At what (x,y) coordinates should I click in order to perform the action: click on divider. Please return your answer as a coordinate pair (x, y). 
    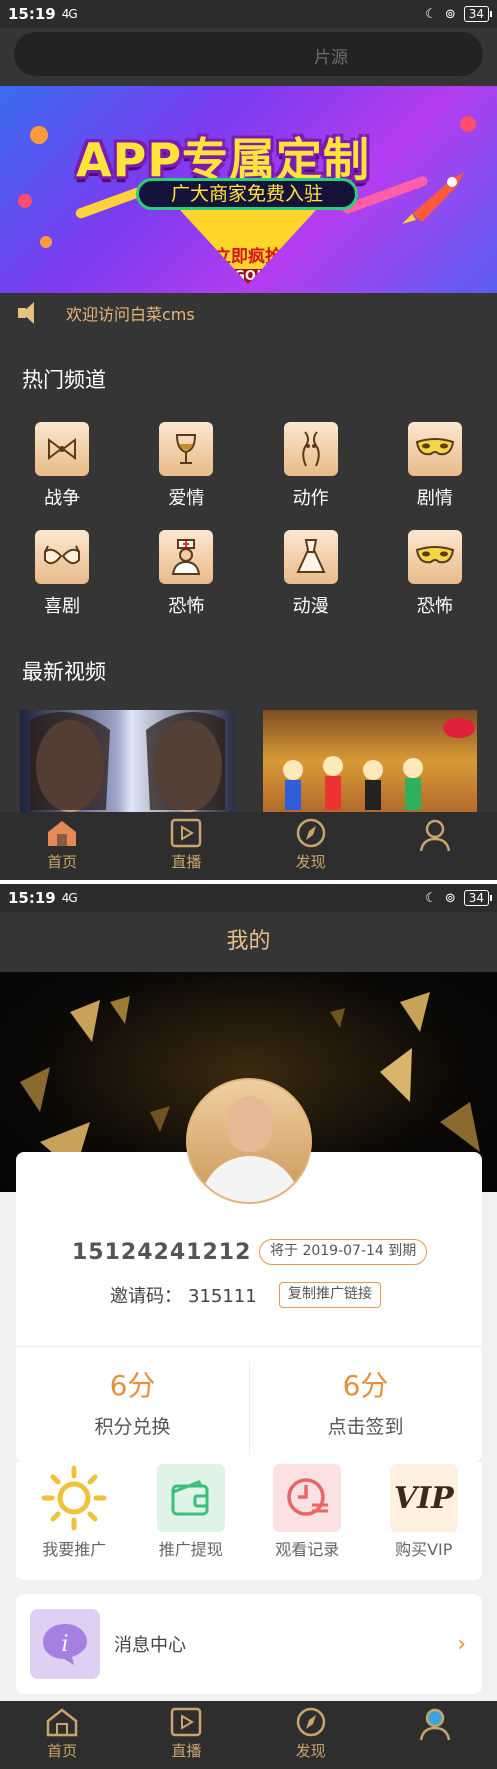
    Looking at the image, I should click on (249, 1346).